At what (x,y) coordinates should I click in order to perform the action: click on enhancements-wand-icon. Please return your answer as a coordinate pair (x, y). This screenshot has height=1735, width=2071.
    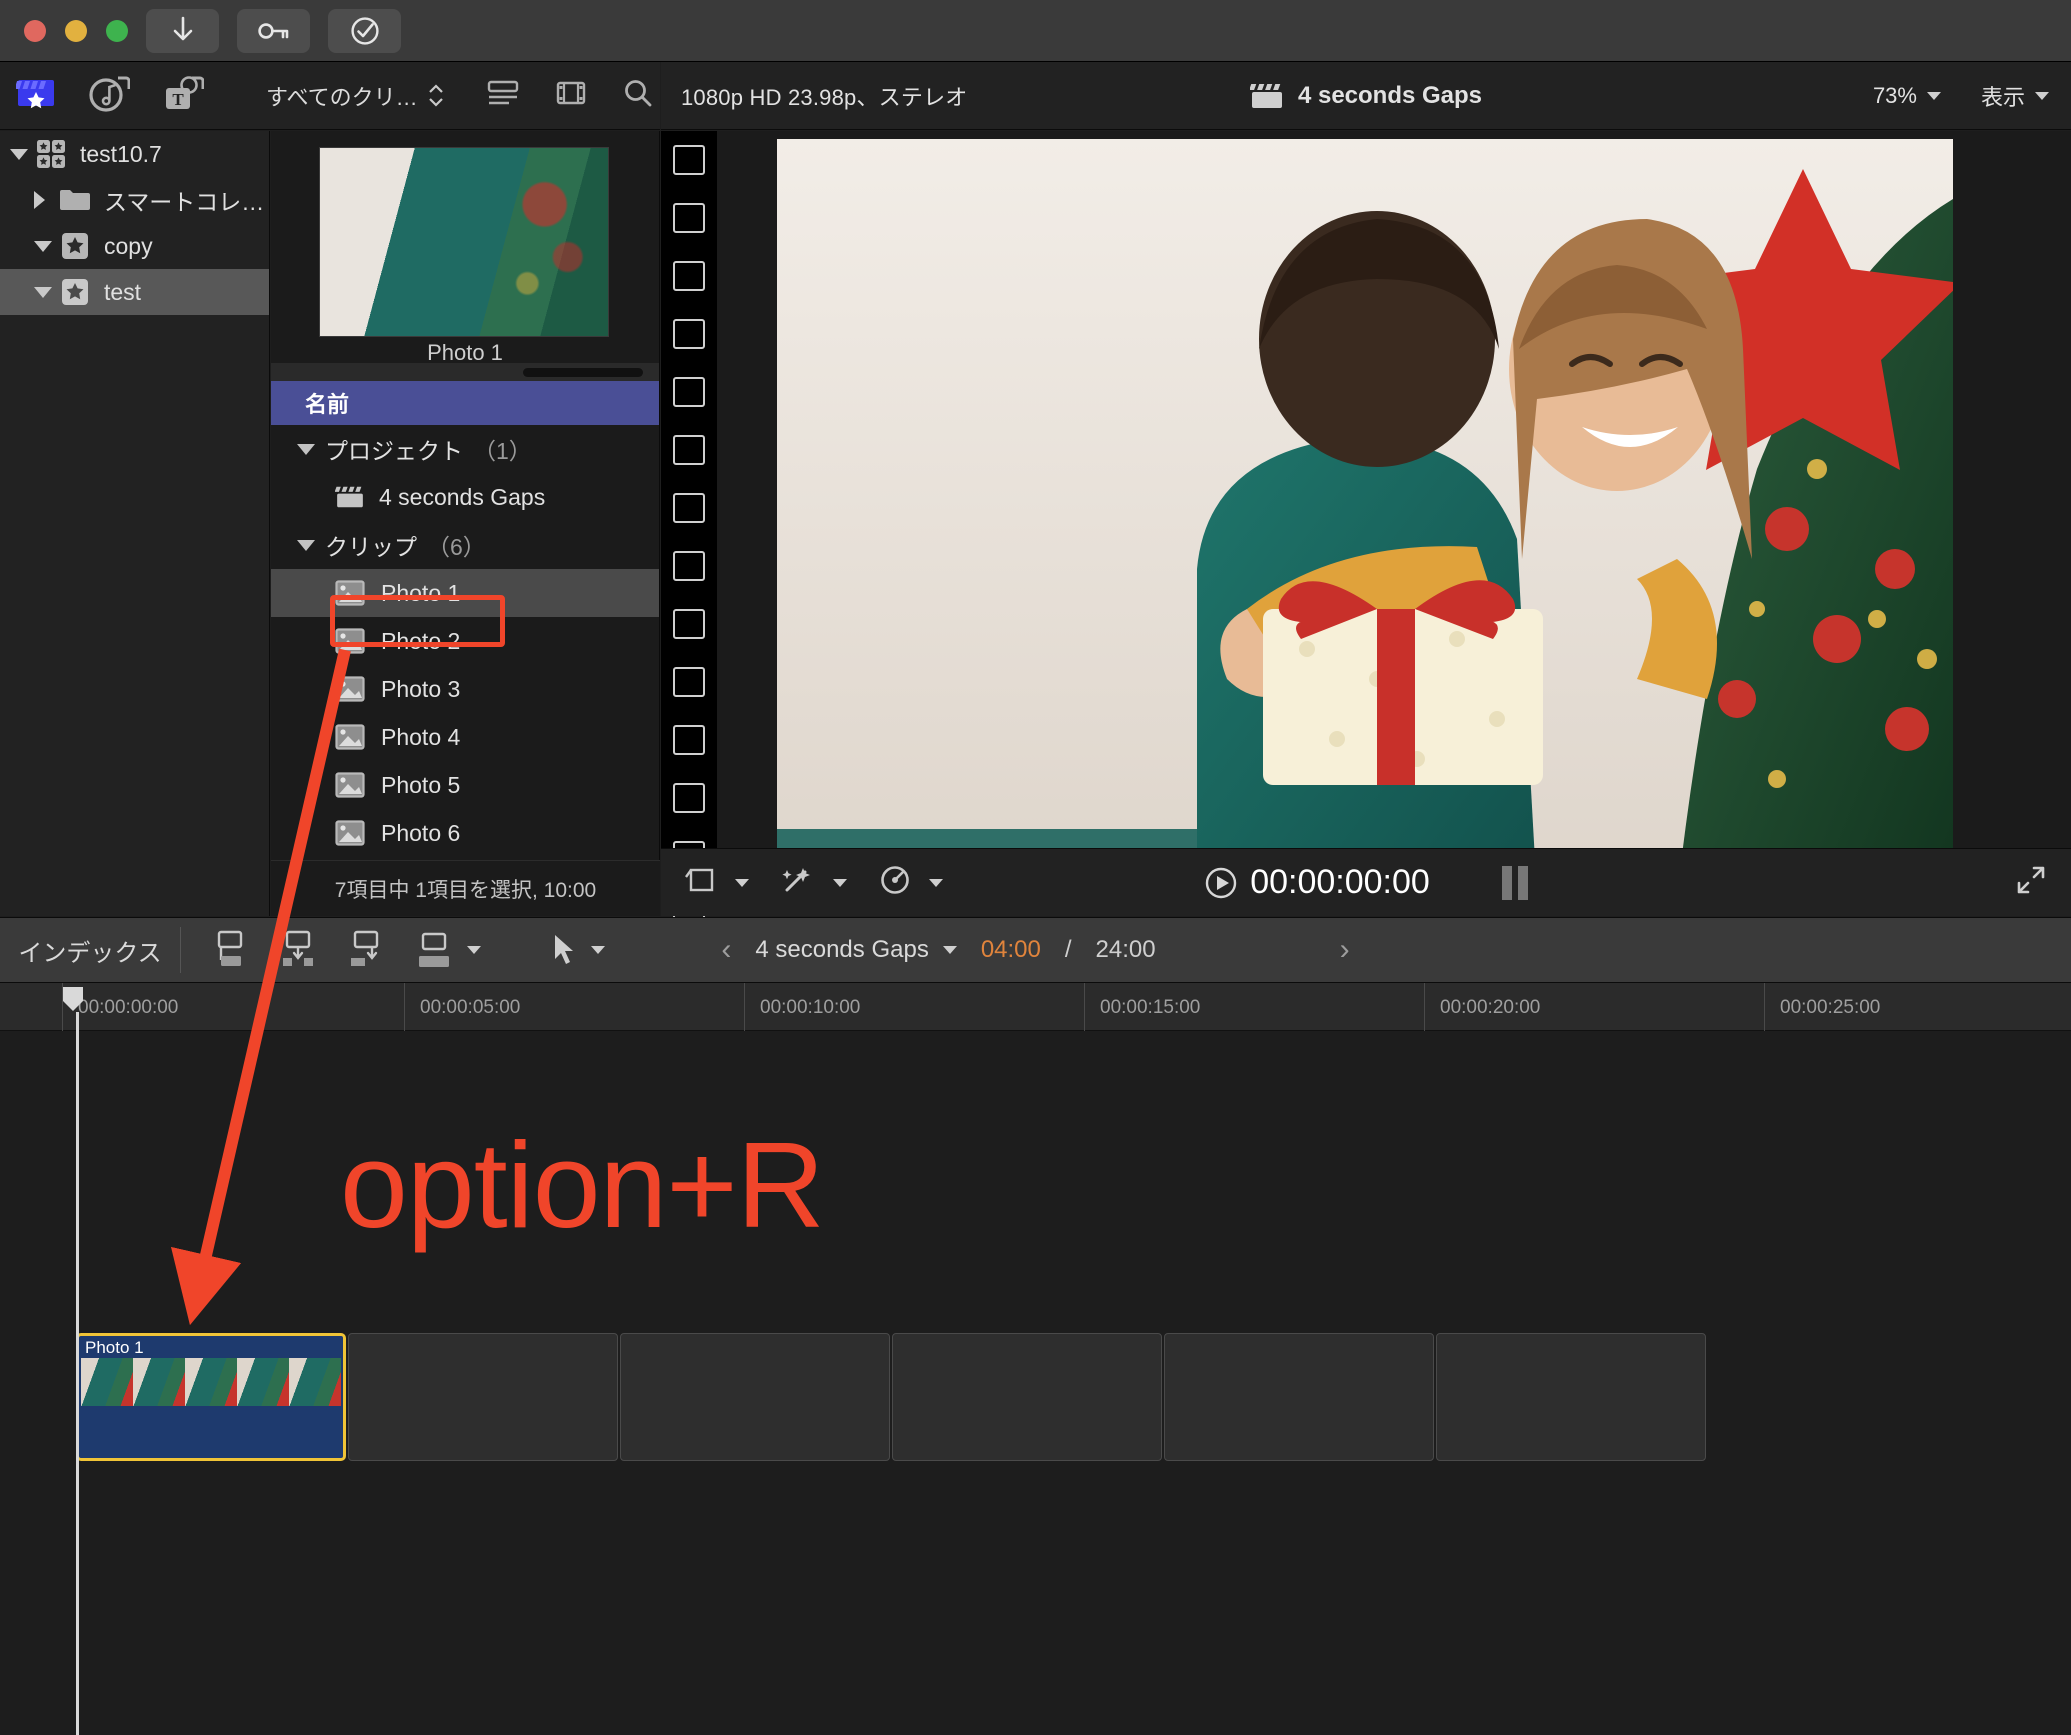
    Looking at the image, I should click on (796, 880).